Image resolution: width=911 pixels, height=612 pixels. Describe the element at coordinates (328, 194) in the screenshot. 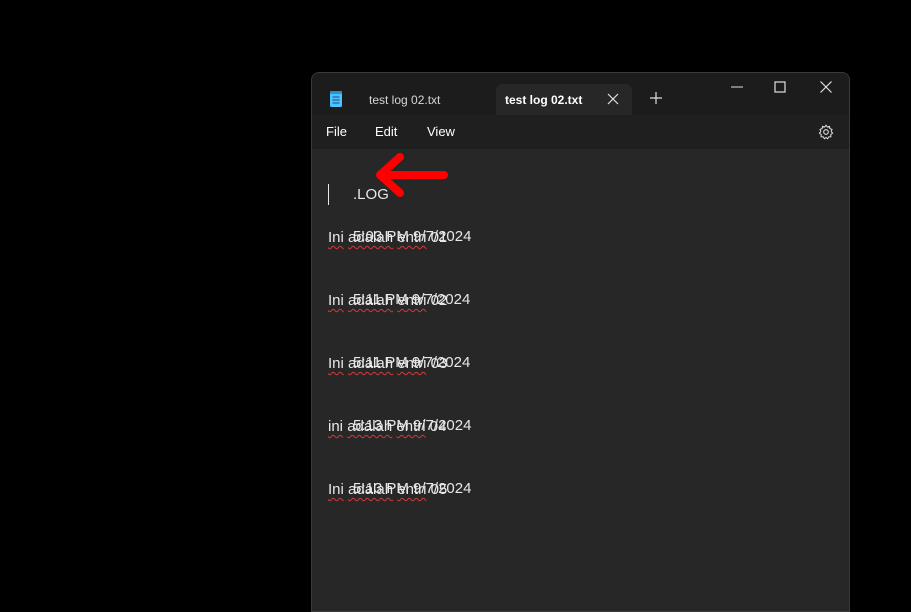

I see `text-caret` at that location.